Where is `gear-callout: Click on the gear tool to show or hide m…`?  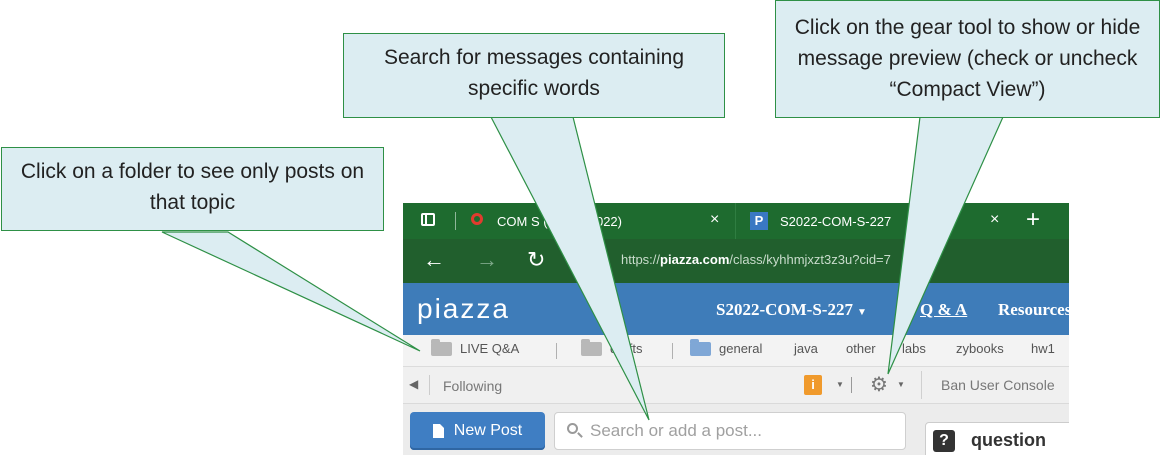
gear-callout: Click on the gear tool to show or hide m… is located at coordinates (967, 59).